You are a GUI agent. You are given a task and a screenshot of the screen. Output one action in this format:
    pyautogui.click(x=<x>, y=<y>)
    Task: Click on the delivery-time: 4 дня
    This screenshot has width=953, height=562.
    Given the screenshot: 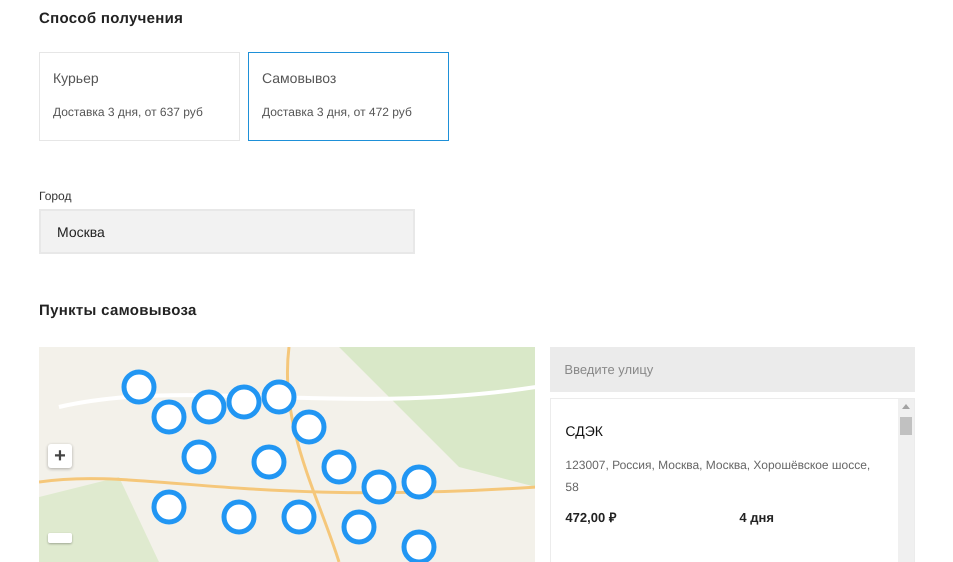 What is the action you would take?
    pyautogui.click(x=756, y=518)
    